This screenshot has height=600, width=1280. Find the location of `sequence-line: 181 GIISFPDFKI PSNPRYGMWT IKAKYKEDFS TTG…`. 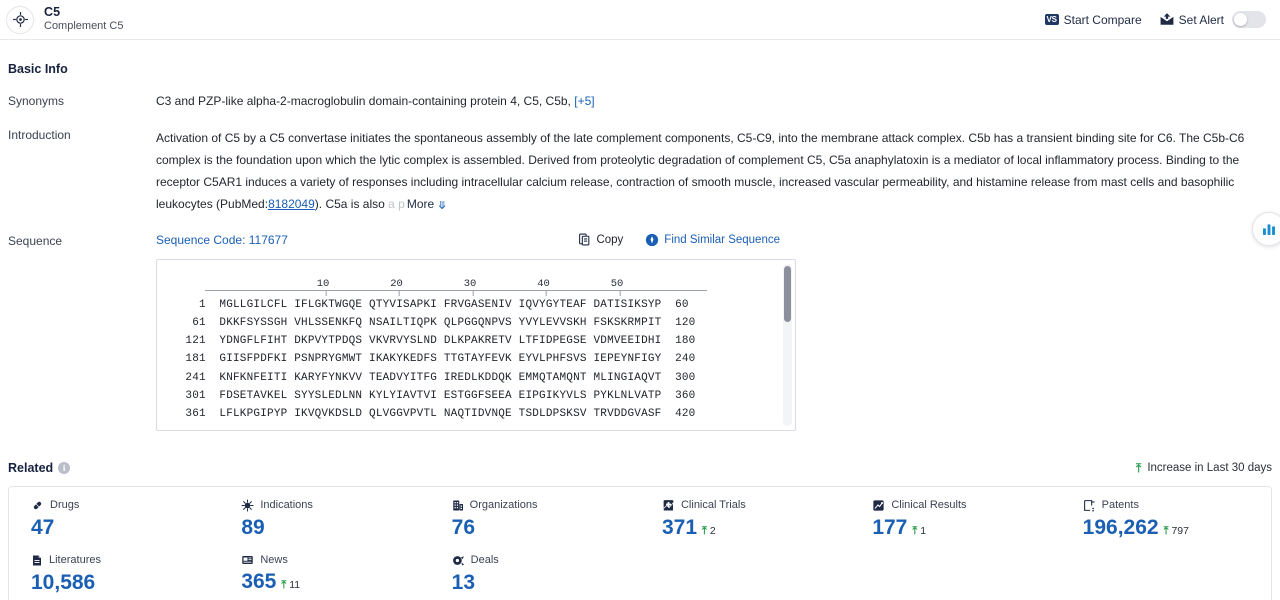

sequence-line: 181 GIISFPDFKI PSNPRYGMWT IKAKYKEDFS TTG… is located at coordinates (430, 359).